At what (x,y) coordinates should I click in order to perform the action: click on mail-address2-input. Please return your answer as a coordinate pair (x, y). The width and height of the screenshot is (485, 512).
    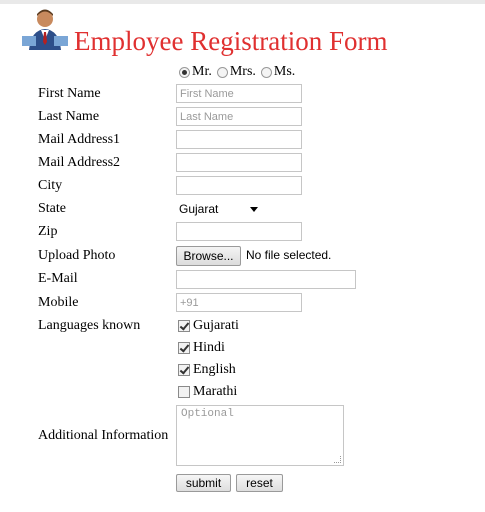
    Looking at the image, I should click on (239, 162).